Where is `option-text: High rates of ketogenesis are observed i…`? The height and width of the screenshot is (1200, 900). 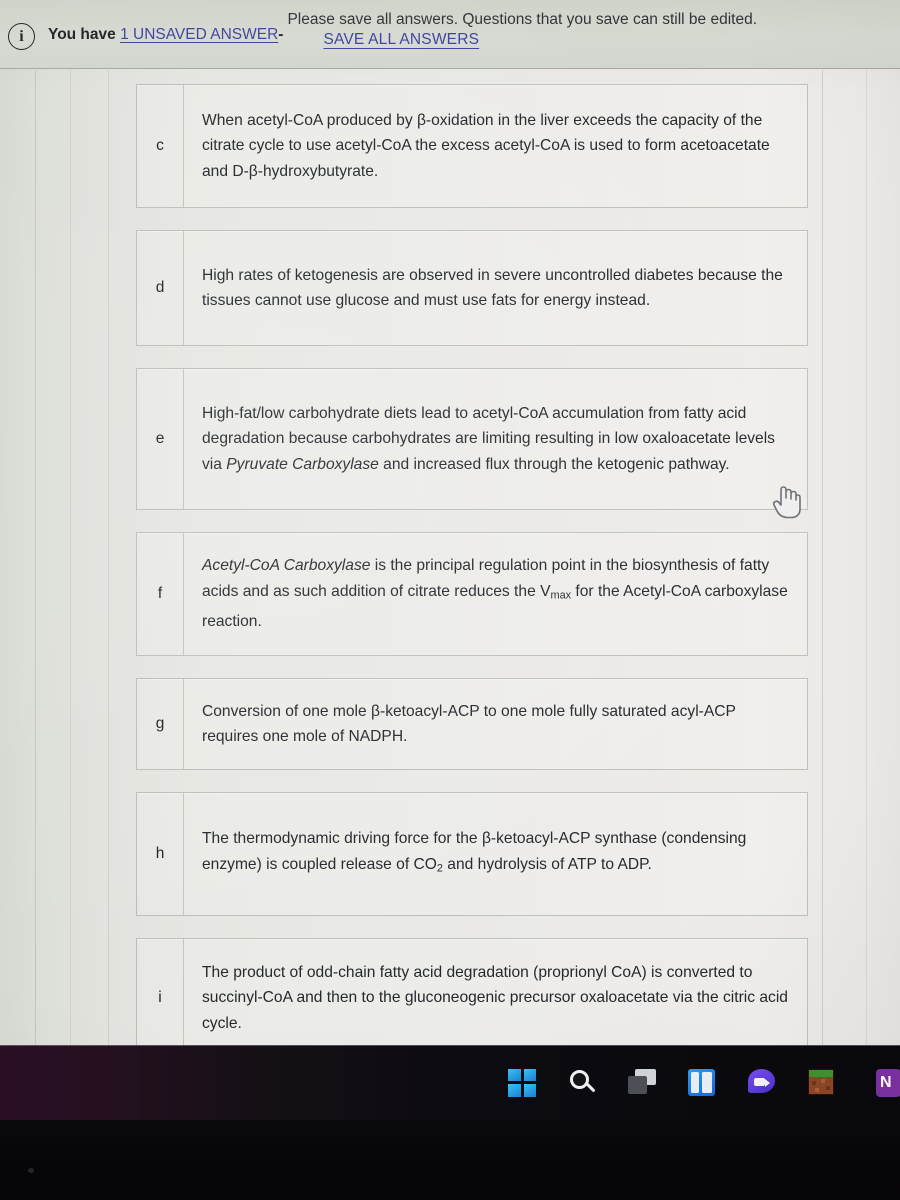 option-text: High rates of ketogenesis are observed i… is located at coordinates (492, 288).